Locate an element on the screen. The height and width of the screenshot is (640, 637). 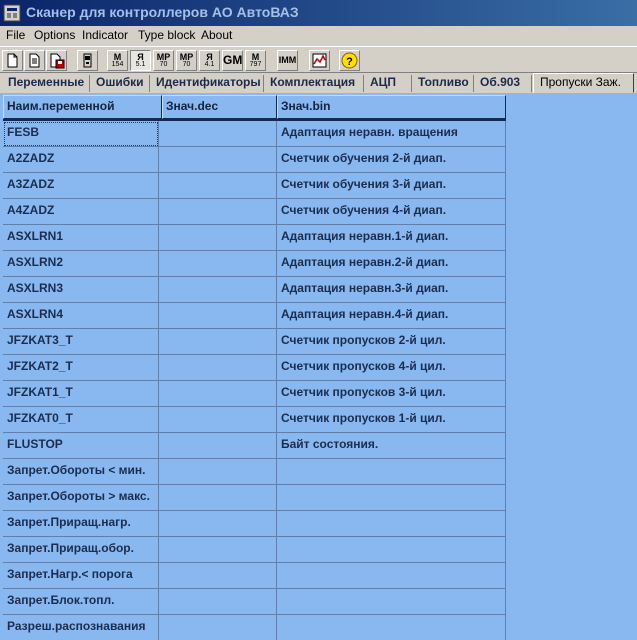
cell-name: FESB is located at coordinates (81, 134).